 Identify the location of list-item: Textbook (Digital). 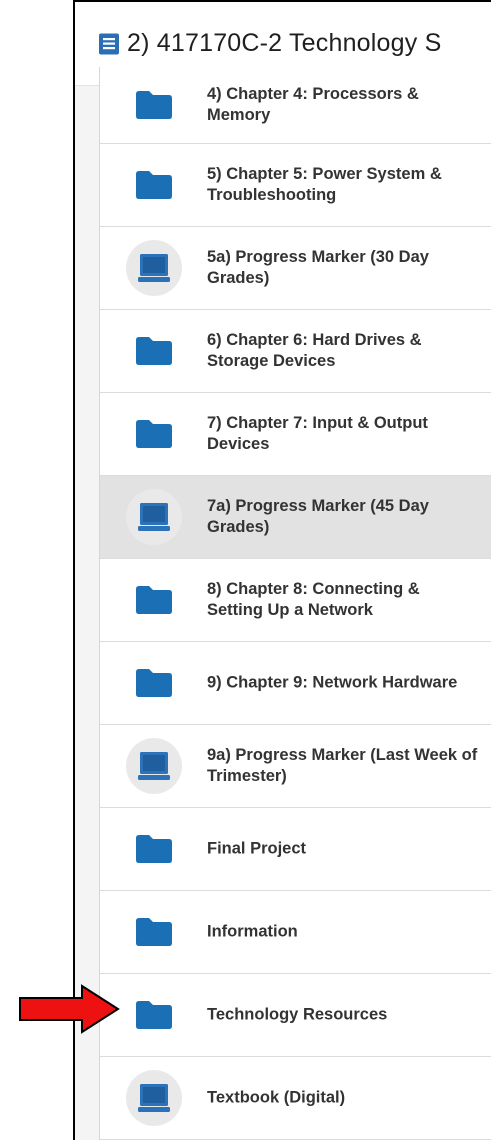
(295, 1098).